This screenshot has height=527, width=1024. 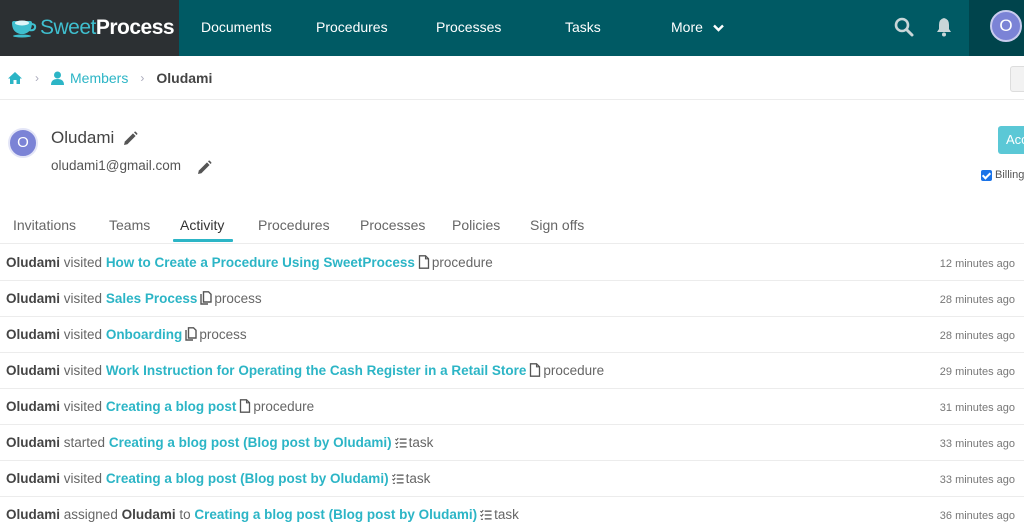 What do you see at coordinates (512, 78) in the screenshot?
I see `breadcrumb: › Members › Oludami` at bounding box center [512, 78].